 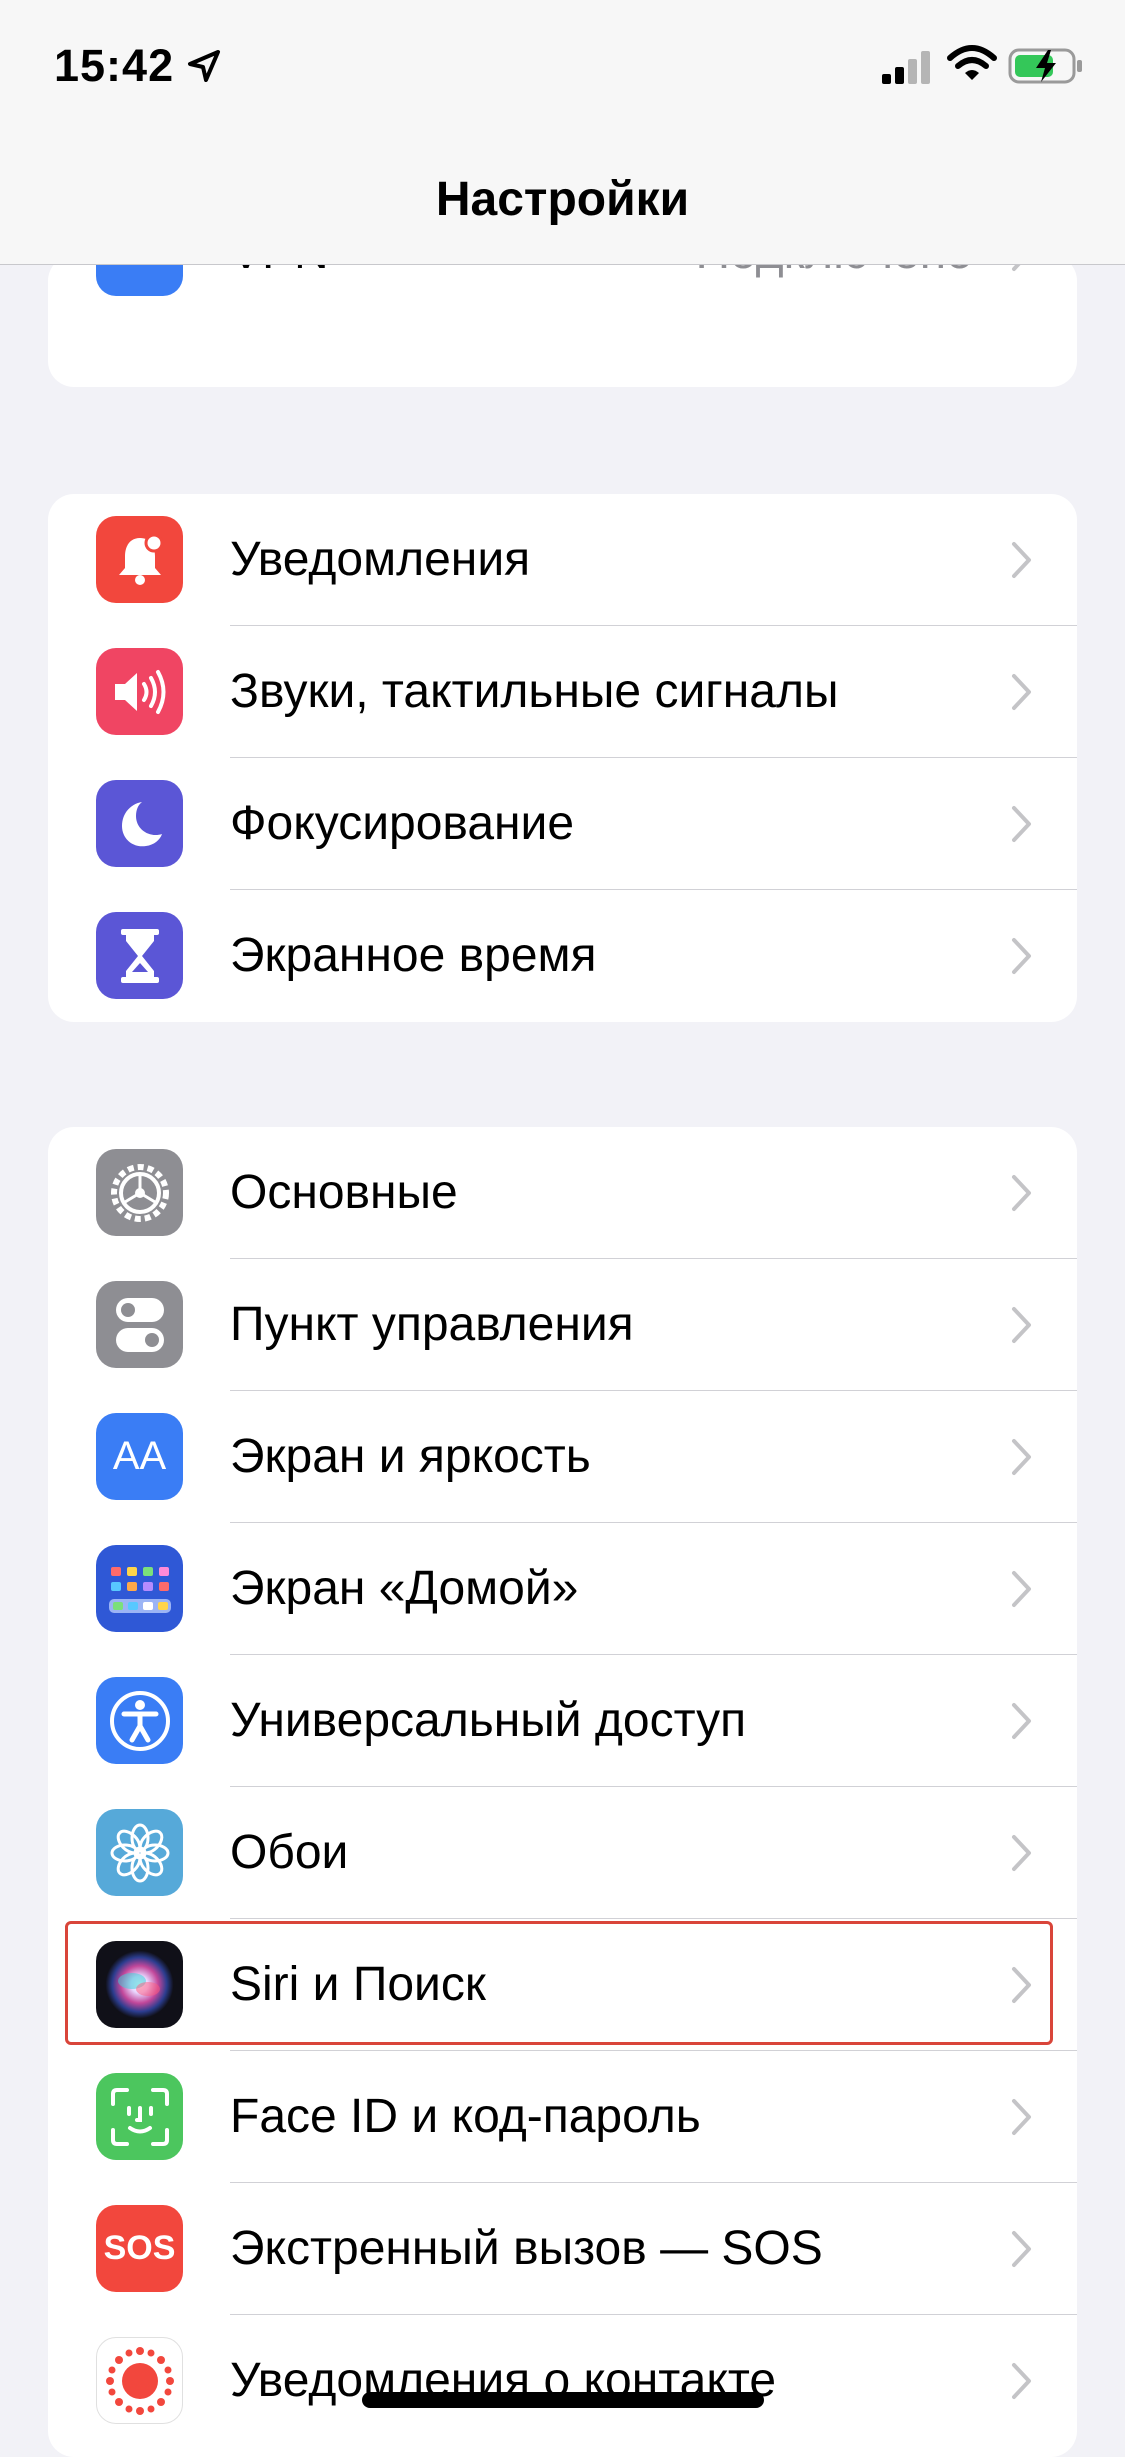 I want to click on row-general: Основные, so click(x=562, y=1193).